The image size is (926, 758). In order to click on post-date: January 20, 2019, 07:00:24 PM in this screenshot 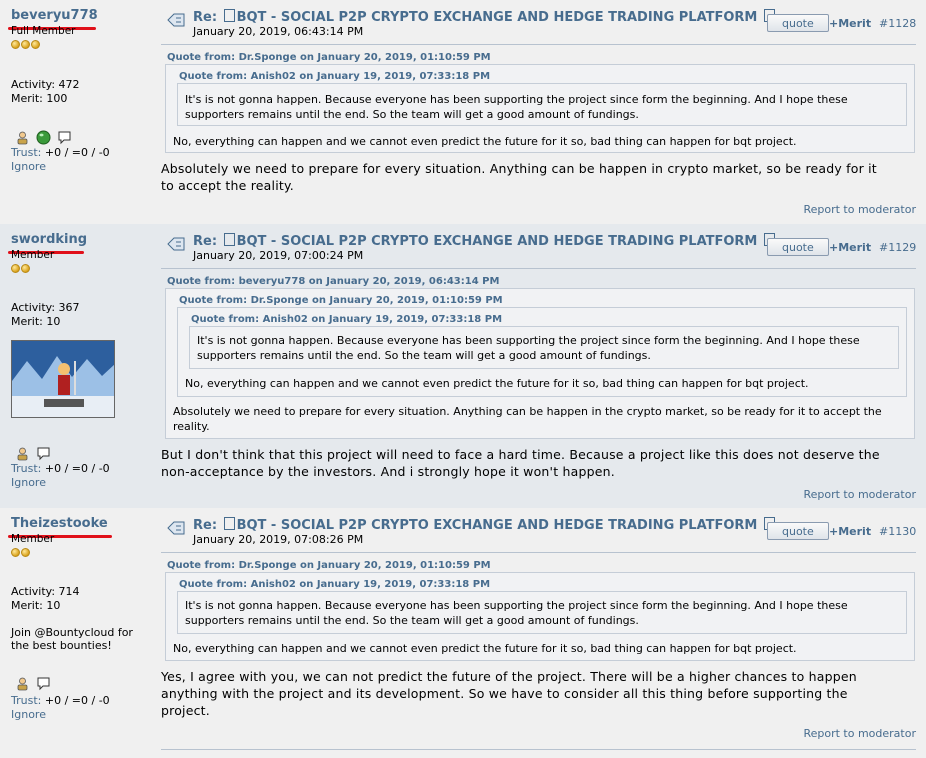, I will do `click(278, 255)`.